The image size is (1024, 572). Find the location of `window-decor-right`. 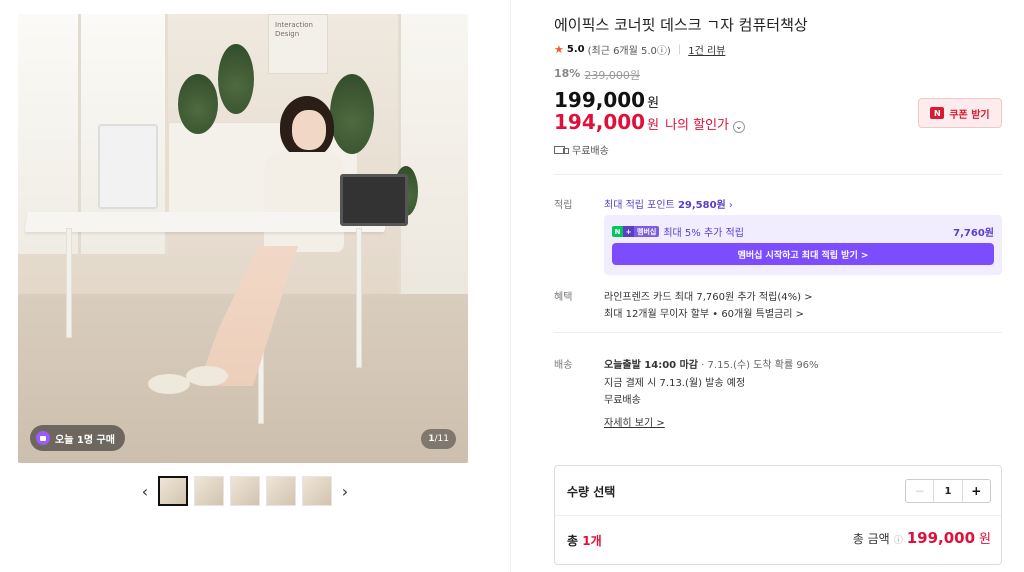

window-decor-right is located at coordinates (433, 159).